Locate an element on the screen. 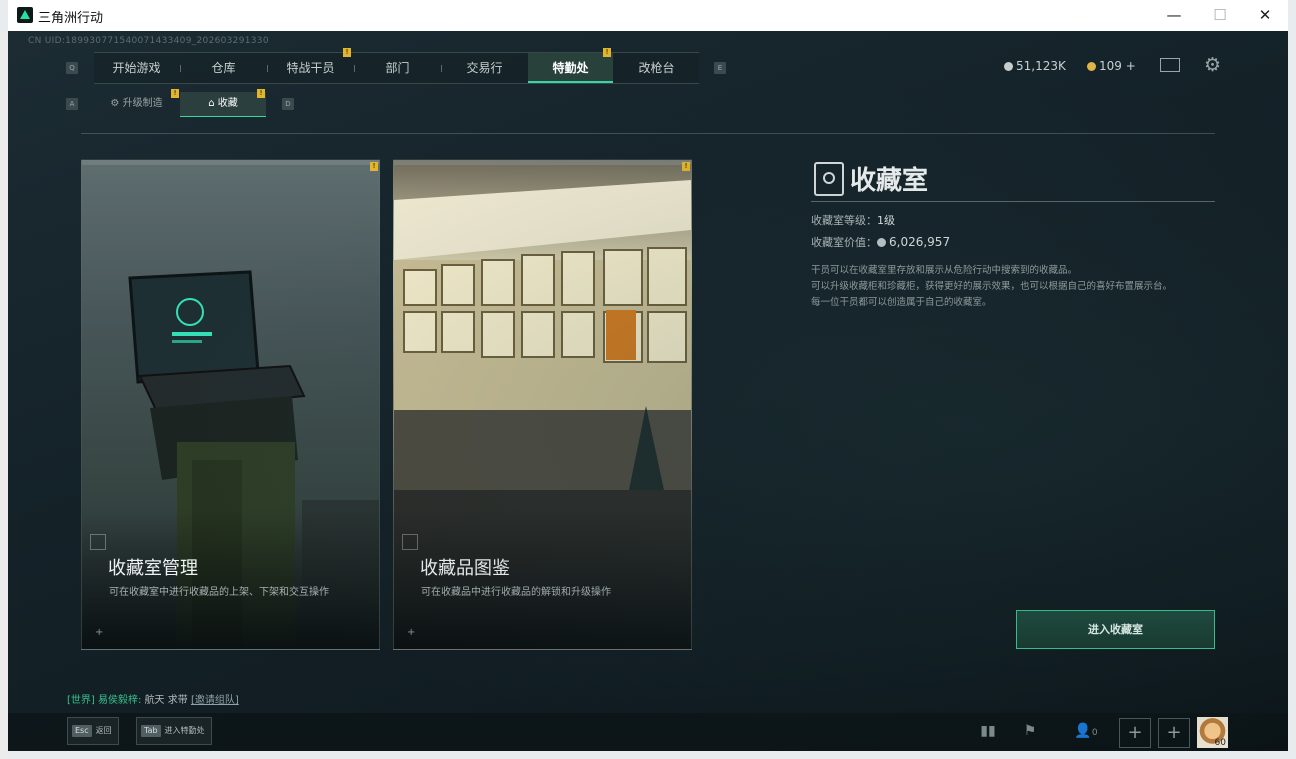 Image resolution: width=1296 pixels, height=759 pixels. tab-gunsmith: 改枪台 is located at coordinates (656, 68).